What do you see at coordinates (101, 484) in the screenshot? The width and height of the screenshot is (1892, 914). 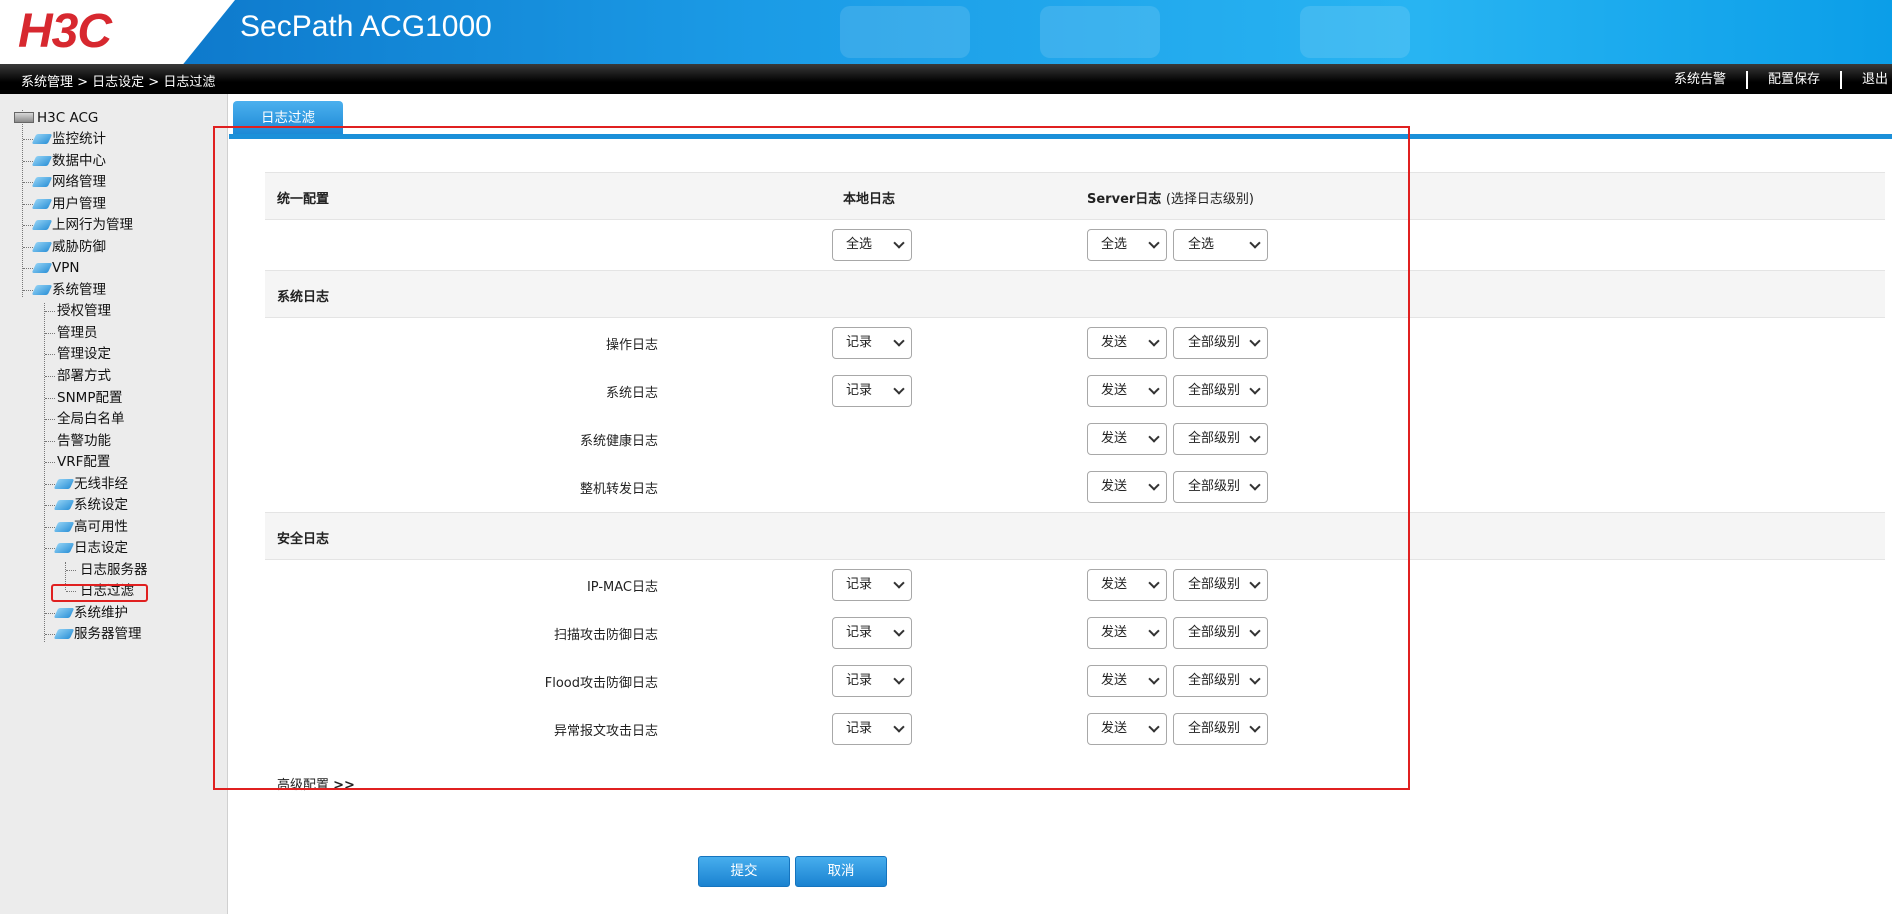 I see `sidebar-item-label: 无线非经` at bounding box center [101, 484].